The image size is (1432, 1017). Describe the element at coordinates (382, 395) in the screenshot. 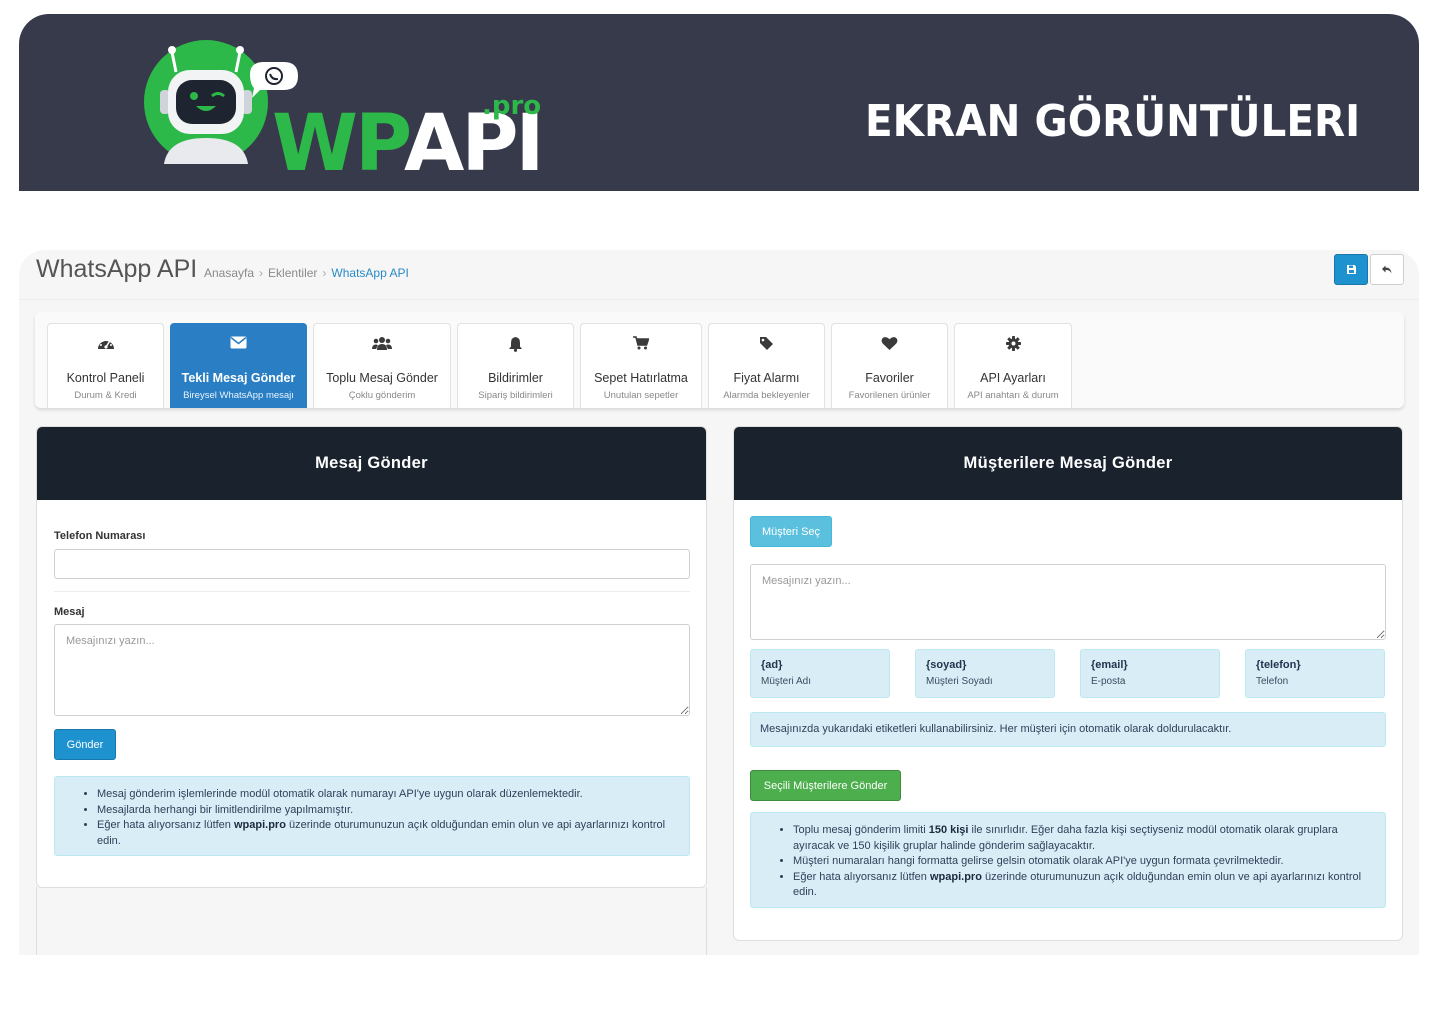

I see `tab-sublabel: Çoklu gönderim` at that location.